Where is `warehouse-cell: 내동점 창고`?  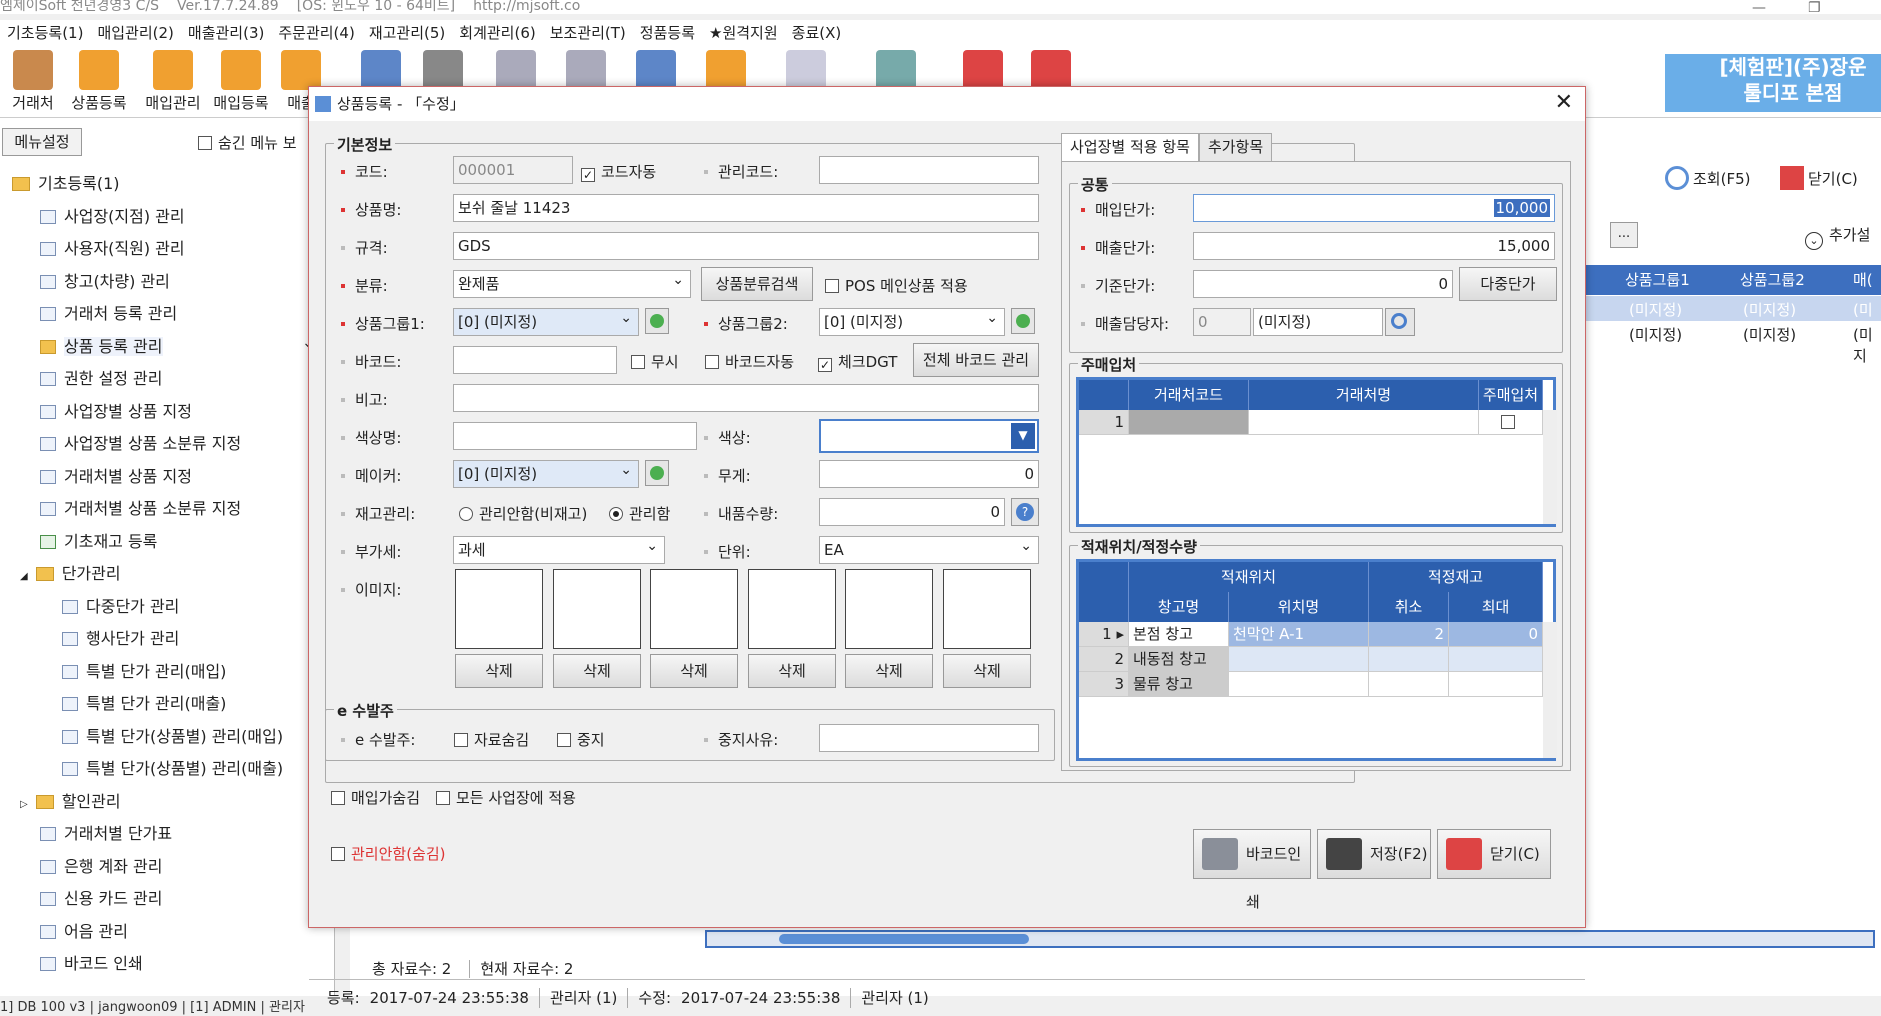 warehouse-cell: 내동점 창고 is located at coordinates (1179, 659).